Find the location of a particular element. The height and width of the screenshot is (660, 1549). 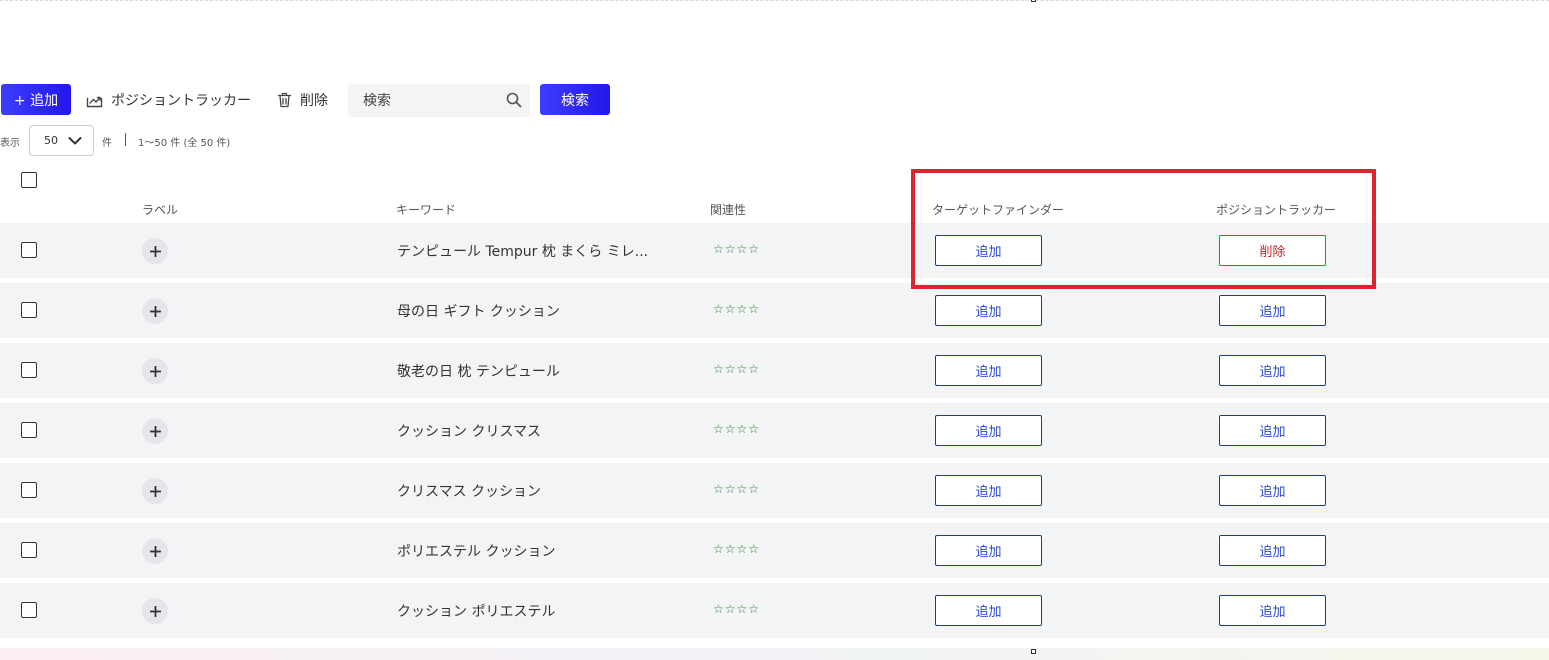

column-header-label: ラベル is located at coordinates (160, 210).